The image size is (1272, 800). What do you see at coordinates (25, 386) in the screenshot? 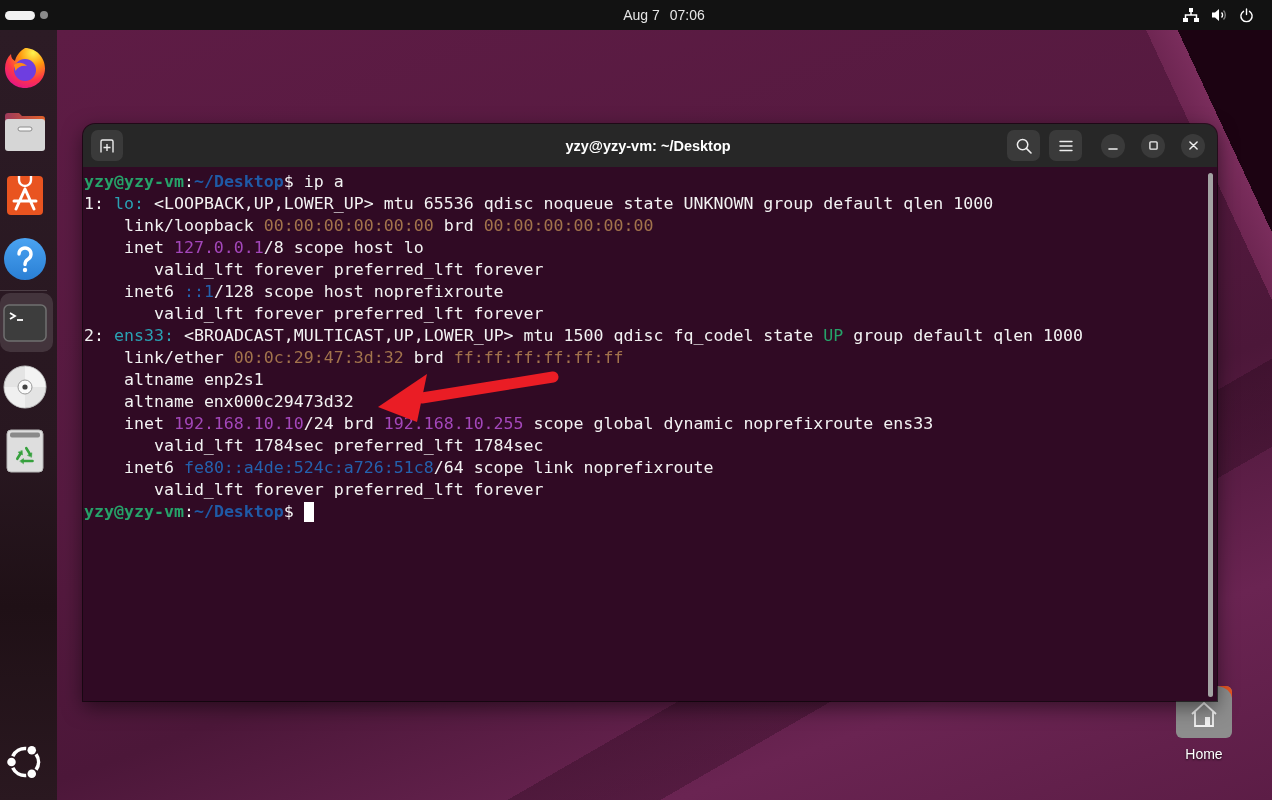
I see `disc-icon` at bounding box center [25, 386].